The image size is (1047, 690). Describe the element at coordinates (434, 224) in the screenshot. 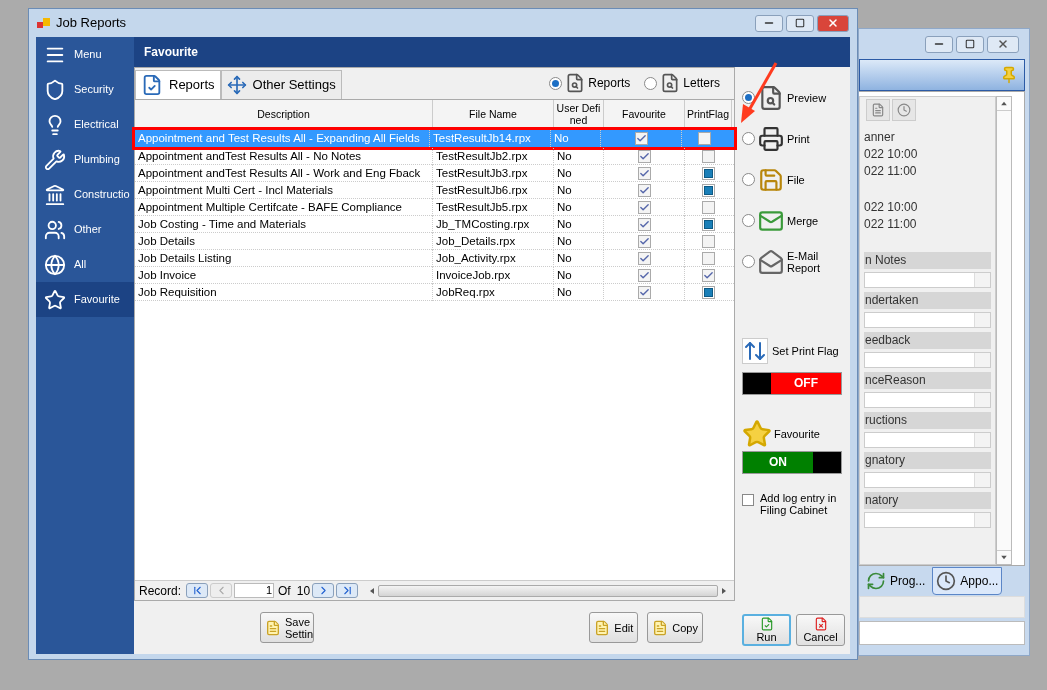

I see `table-row: Job Costing - Time and Materials Jb_TMCosting.rpx No` at that location.